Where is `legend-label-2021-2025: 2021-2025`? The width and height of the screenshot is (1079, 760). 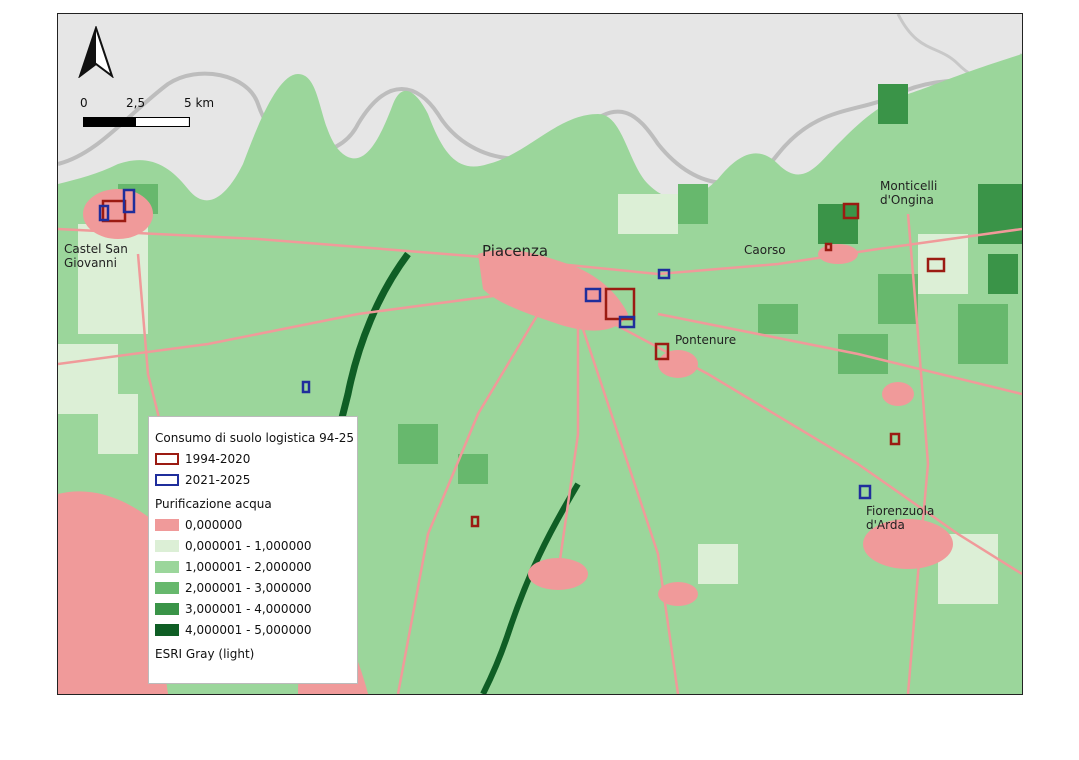
legend-label-2021-2025: 2021-2025 is located at coordinates (218, 480).